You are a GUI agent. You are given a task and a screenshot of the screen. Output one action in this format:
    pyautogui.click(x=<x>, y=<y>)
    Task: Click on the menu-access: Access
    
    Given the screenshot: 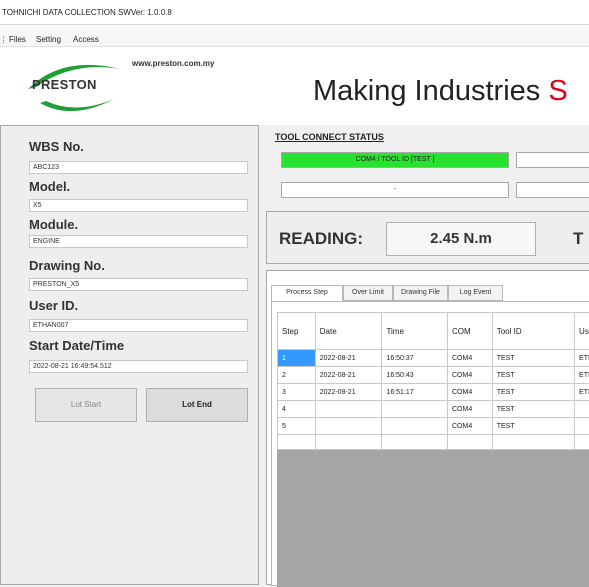 What is the action you would take?
    pyautogui.click(x=86, y=39)
    